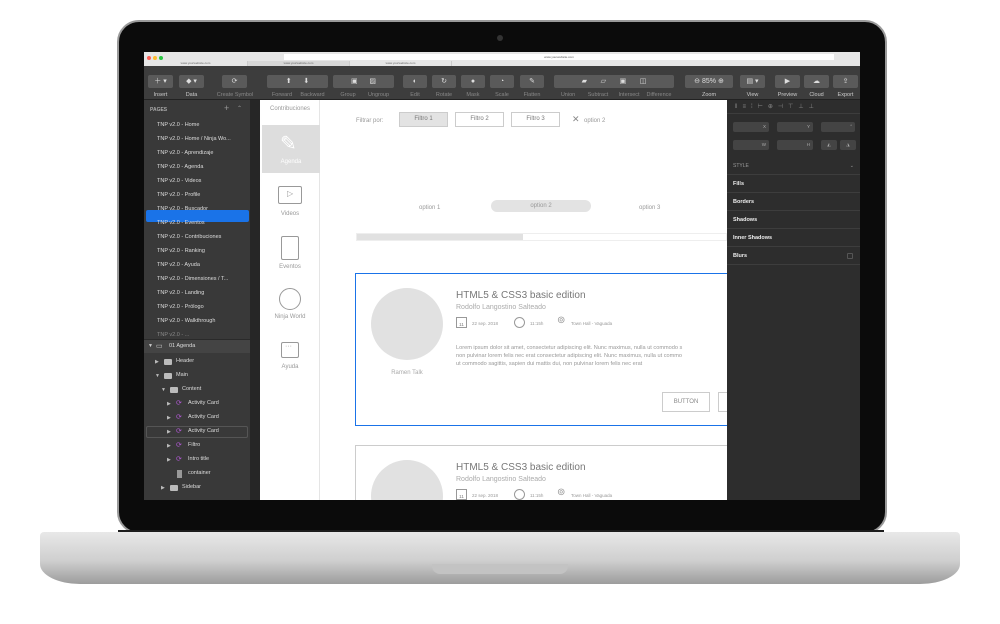 This screenshot has width=1000, height=624. Describe the element at coordinates (180, 167) in the screenshot. I see `page-item: TNP v2.0 - Agenda` at that location.